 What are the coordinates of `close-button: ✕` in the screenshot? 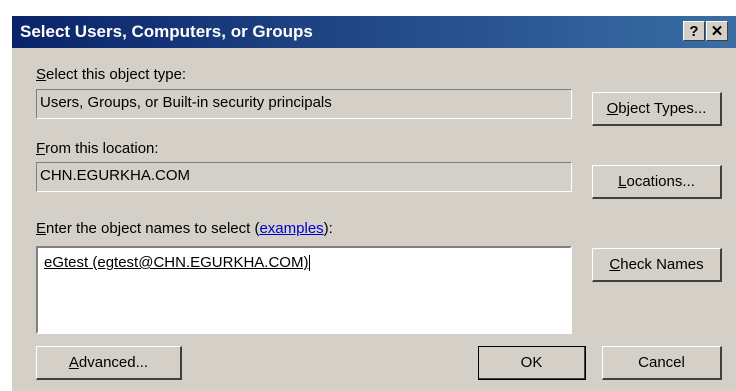 It's located at (717, 31).